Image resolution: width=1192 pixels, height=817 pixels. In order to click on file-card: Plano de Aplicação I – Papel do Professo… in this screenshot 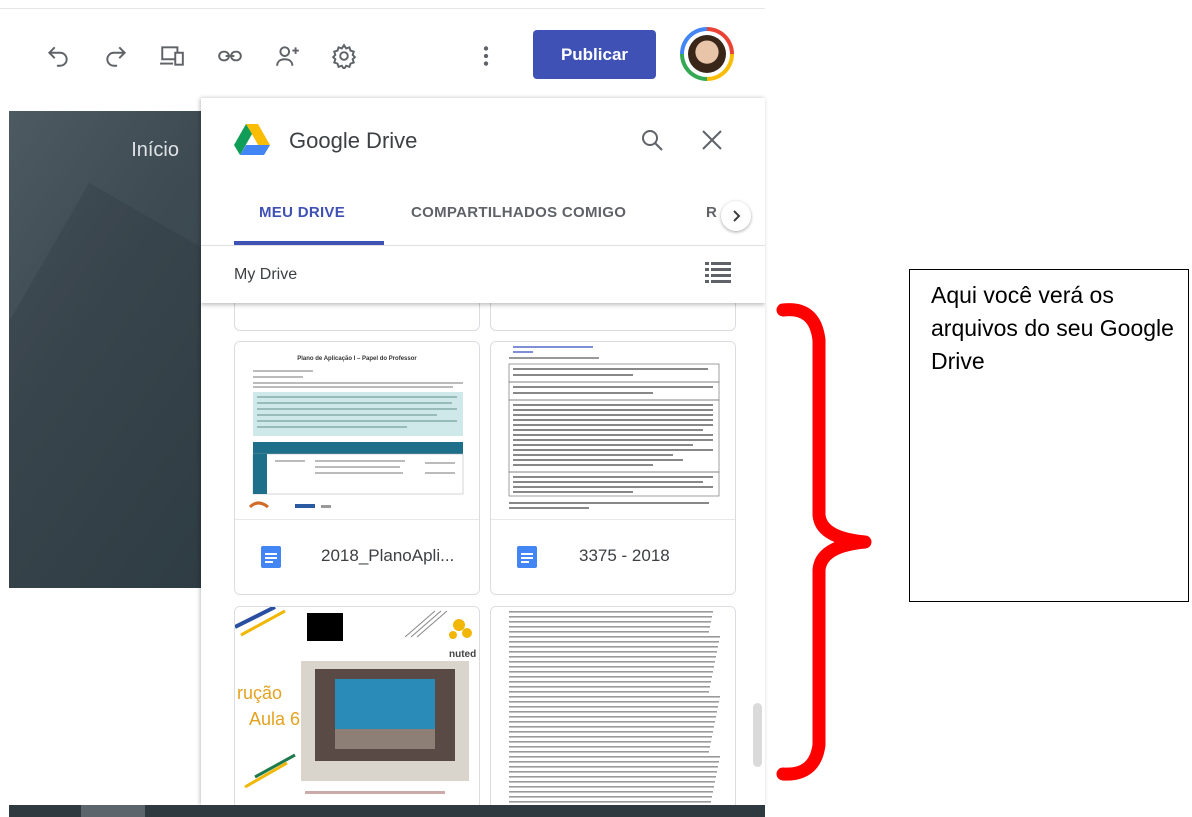, I will do `click(357, 468)`.